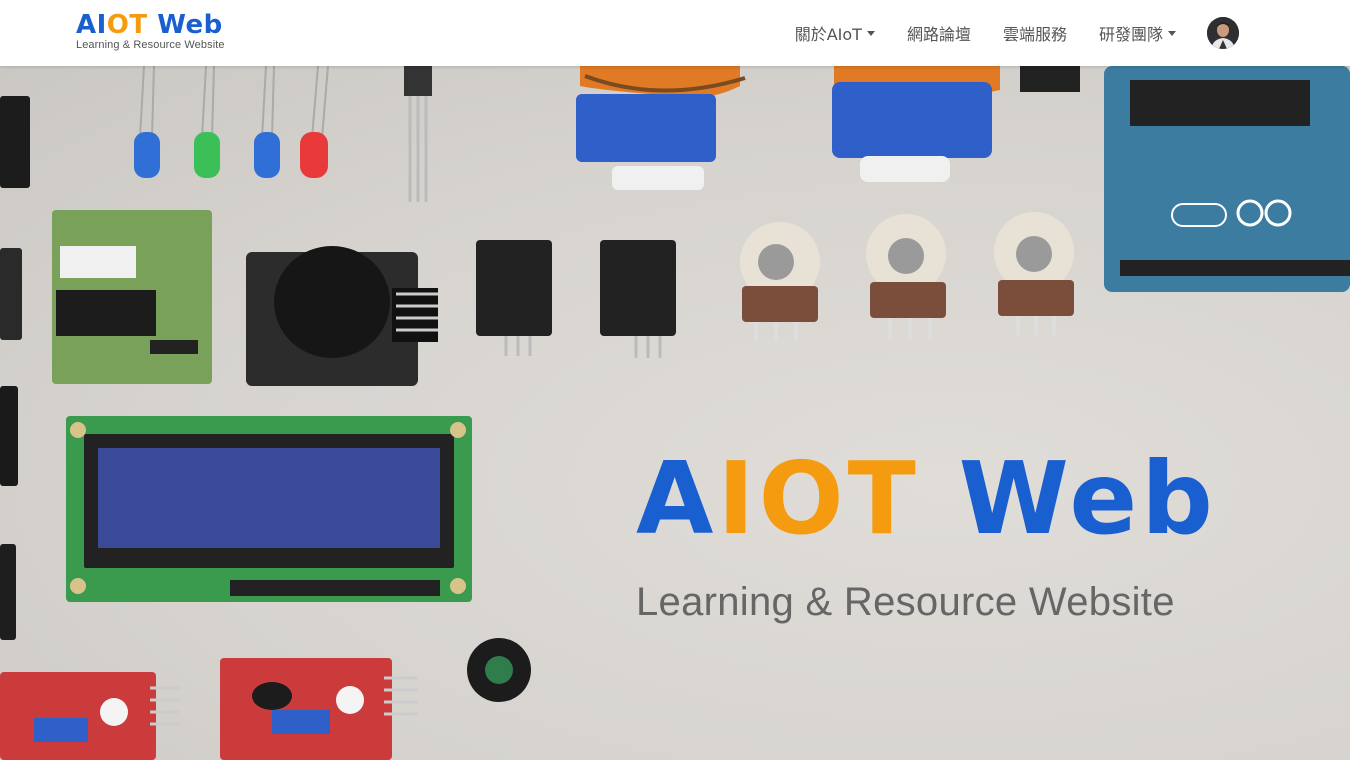  What do you see at coordinates (818, 498) in the screenshot?
I see `hero-title-iot: IOT` at bounding box center [818, 498].